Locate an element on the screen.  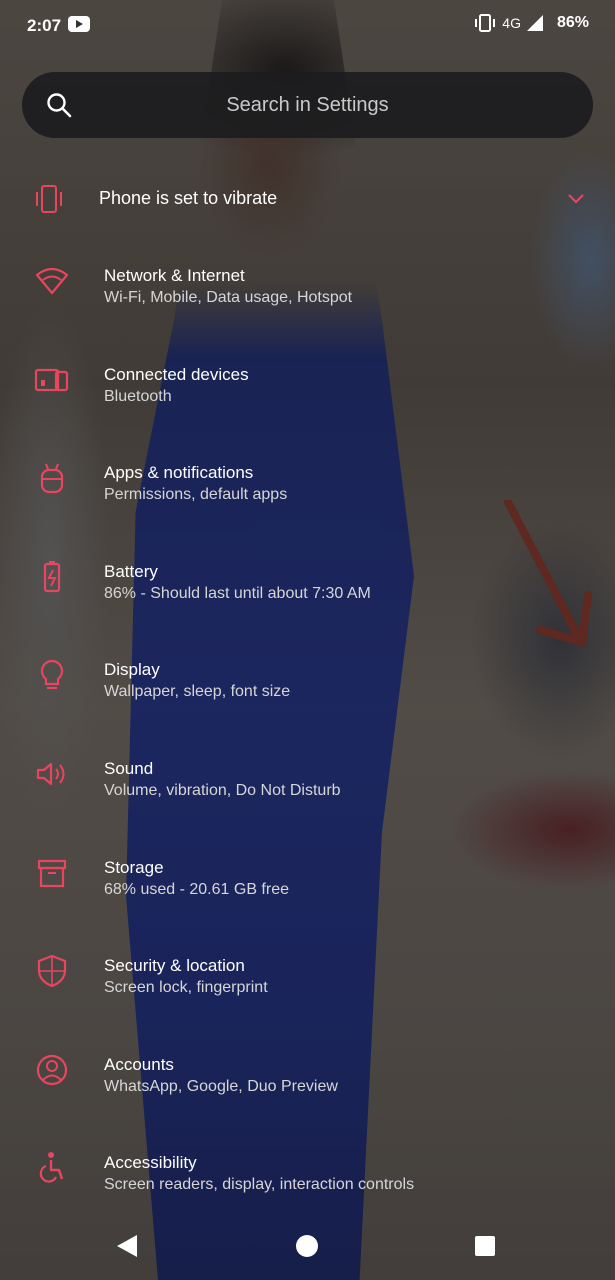
storage-icon is located at coordinates (52, 873).